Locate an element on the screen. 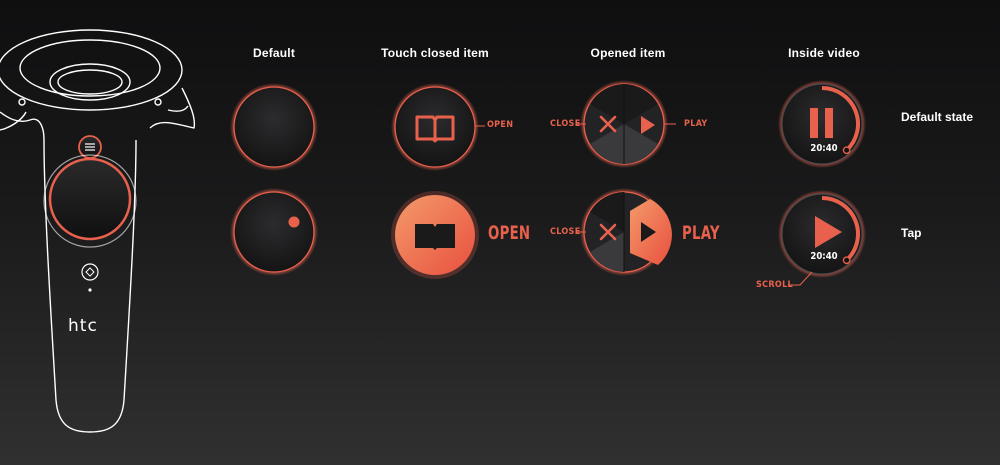  video-timestamp-default: 20:40 is located at coordinates (824, 148).